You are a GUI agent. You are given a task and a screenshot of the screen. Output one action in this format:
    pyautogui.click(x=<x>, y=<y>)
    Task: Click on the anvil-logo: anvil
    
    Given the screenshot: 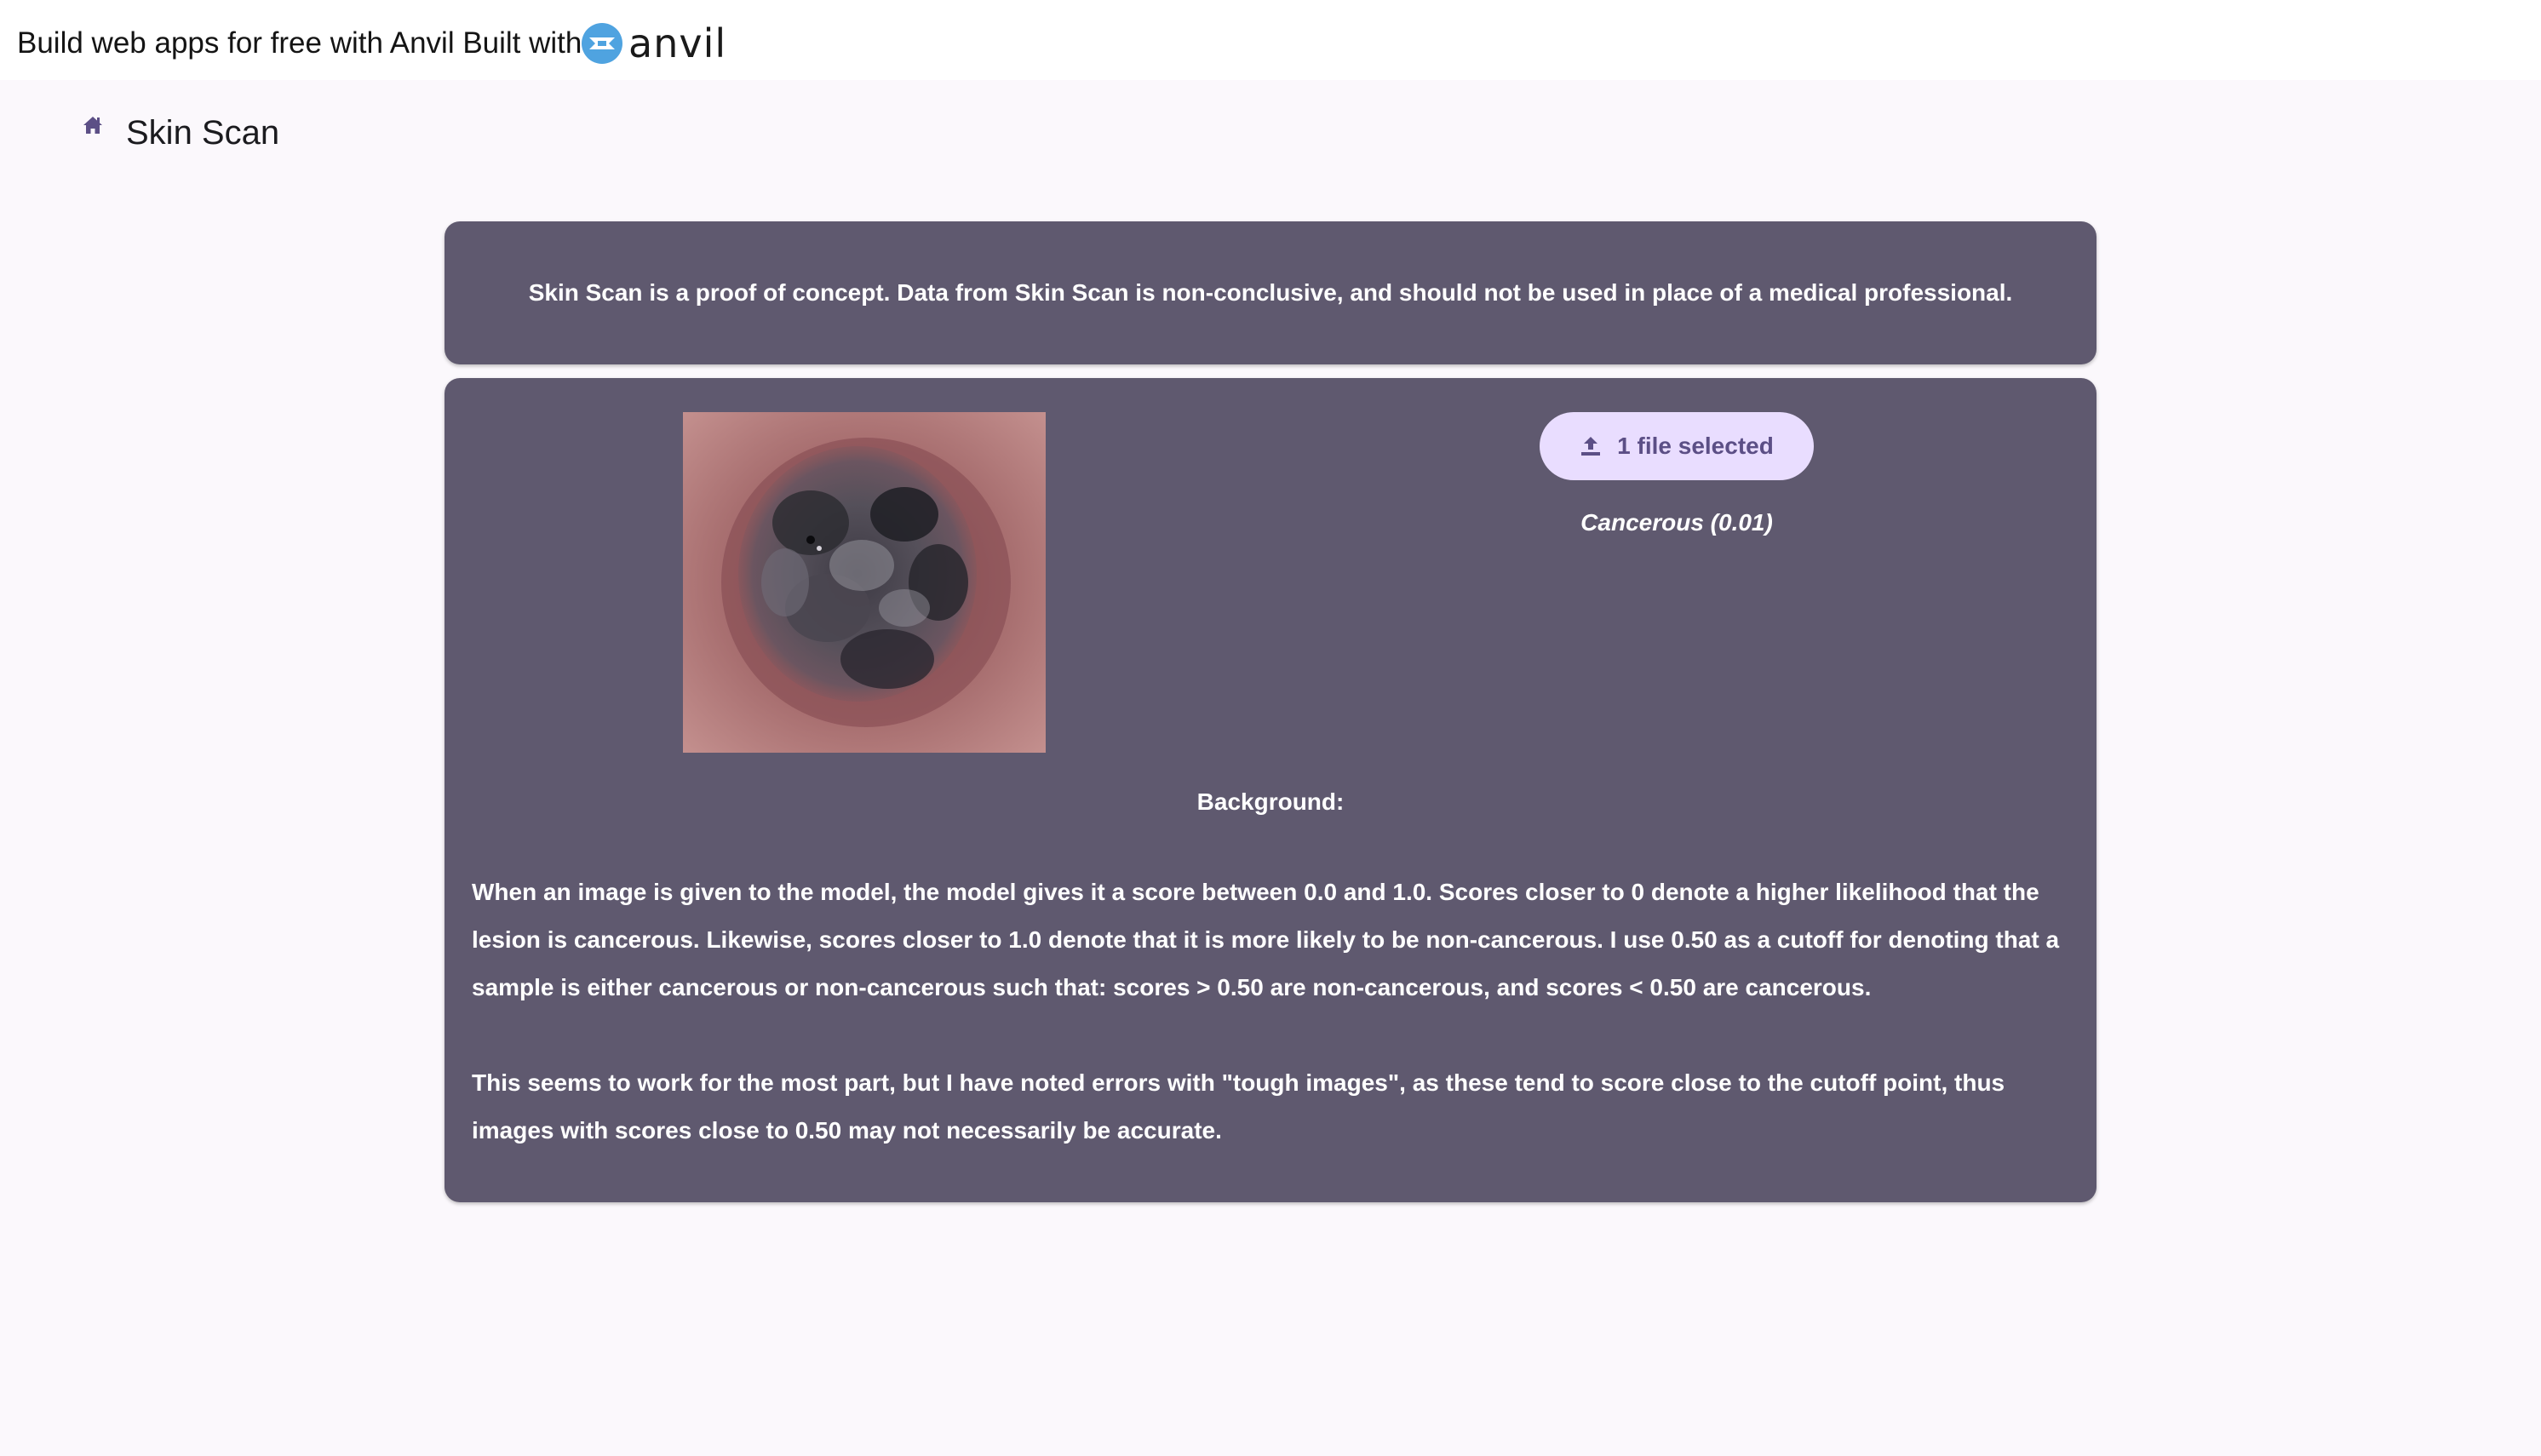 What is the action you would take?
    pyautogui.click(x=653, y=44)
    